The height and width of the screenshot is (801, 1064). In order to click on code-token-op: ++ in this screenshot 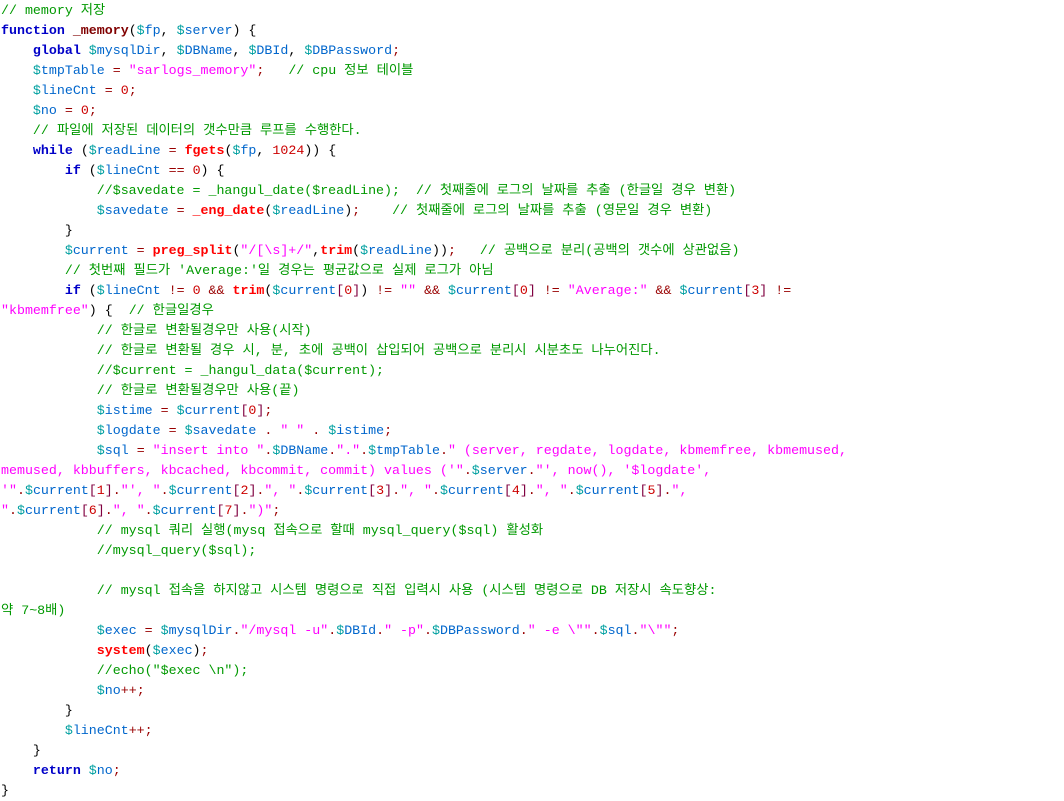, I will do `click(136, 730)`.